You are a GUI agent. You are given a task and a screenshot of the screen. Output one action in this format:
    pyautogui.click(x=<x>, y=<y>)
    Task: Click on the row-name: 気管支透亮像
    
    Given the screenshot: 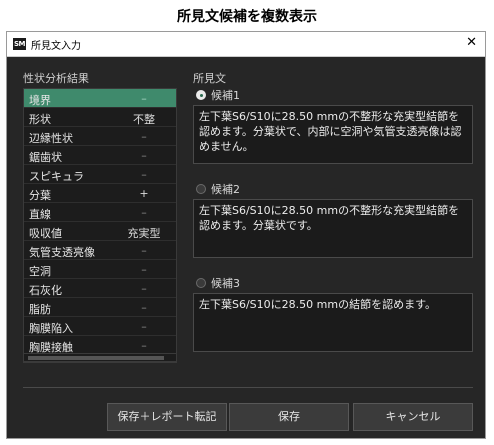 What is the action you would take?
    pyautogui.click(x=62, y=252)
    